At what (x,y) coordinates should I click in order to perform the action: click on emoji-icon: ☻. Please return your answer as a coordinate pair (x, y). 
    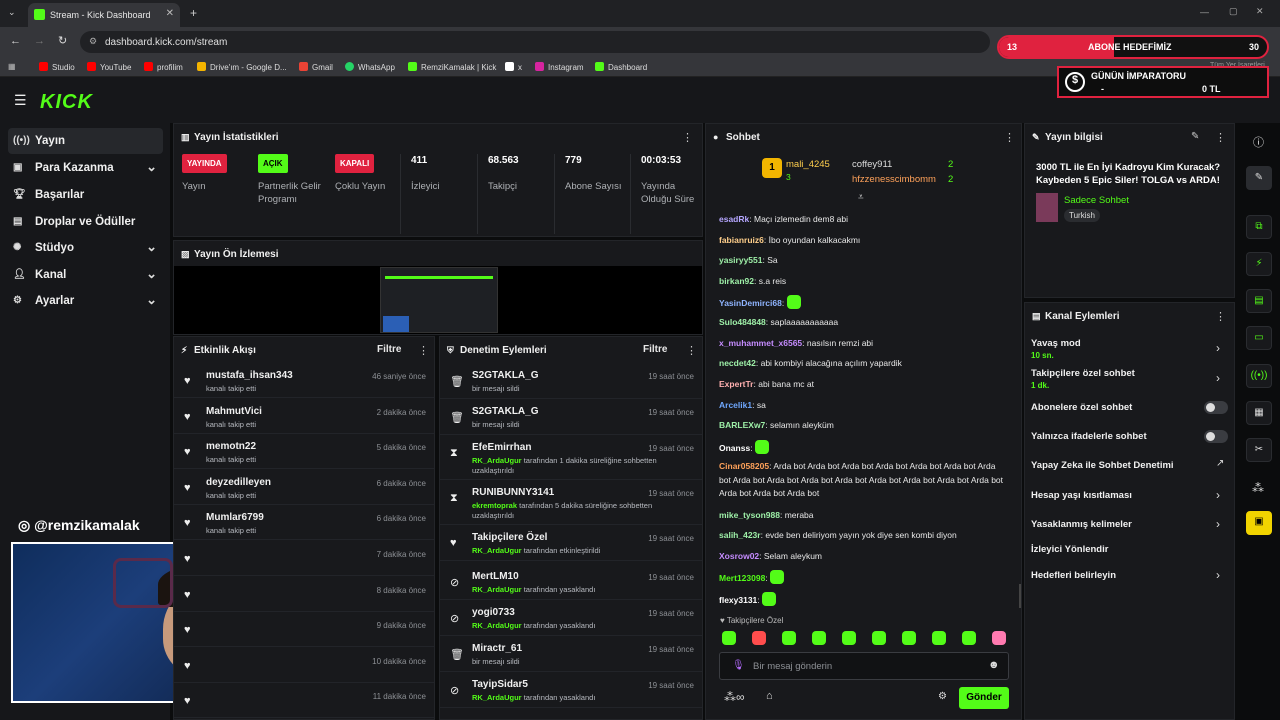
    Looking at the image, I should click on (994, 665).